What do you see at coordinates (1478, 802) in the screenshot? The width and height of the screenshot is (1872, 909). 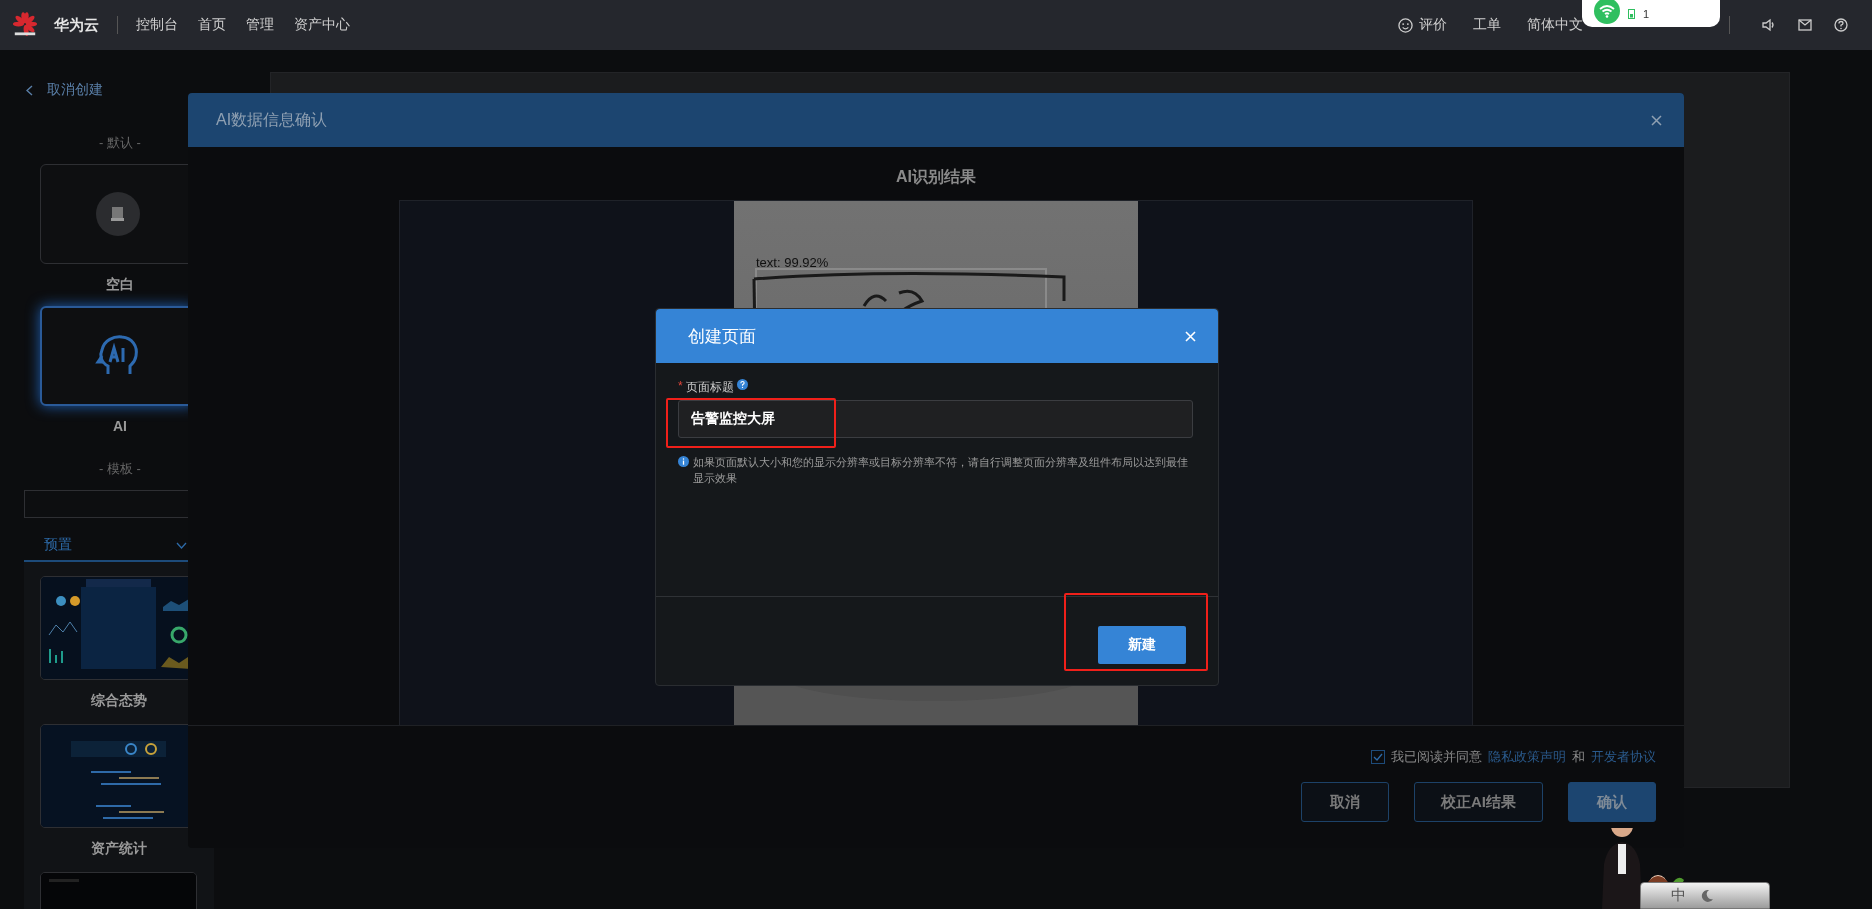 I see `dialog-button: 校正AI结果` at bounding box center [1478, 802].